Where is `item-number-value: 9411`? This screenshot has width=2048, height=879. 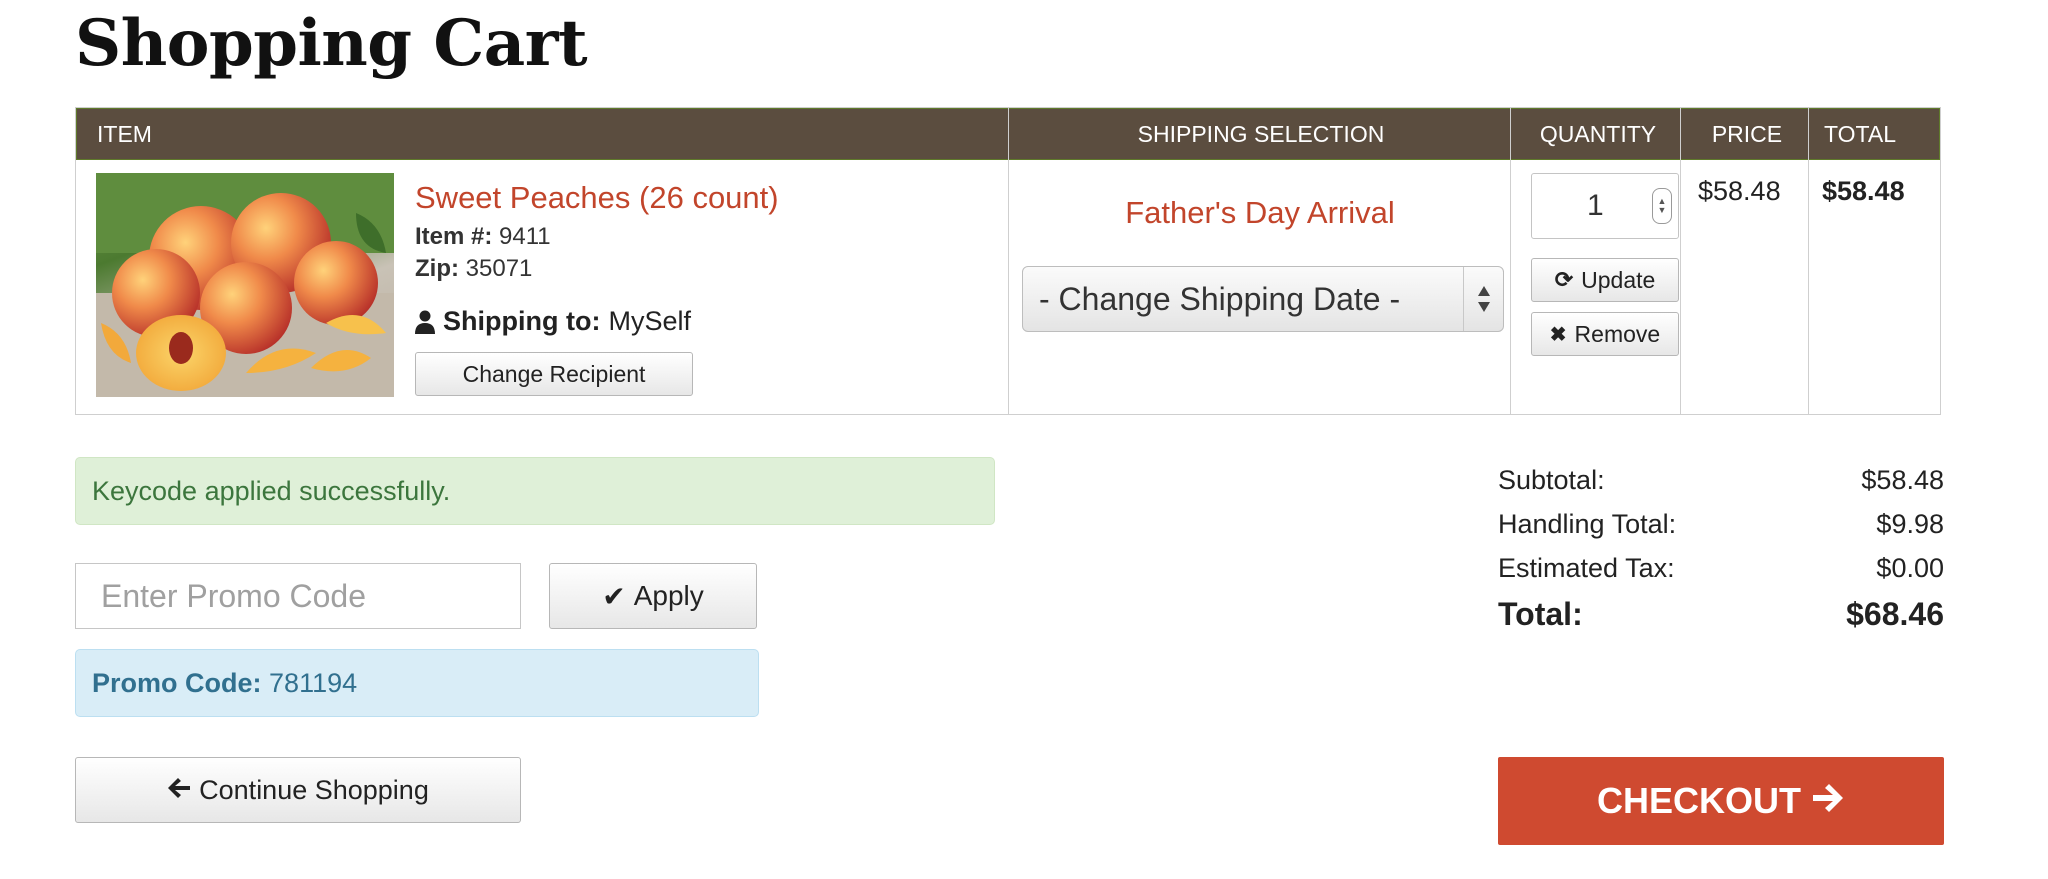 item-number-value: 9411 is located at coordinates (525, 236).